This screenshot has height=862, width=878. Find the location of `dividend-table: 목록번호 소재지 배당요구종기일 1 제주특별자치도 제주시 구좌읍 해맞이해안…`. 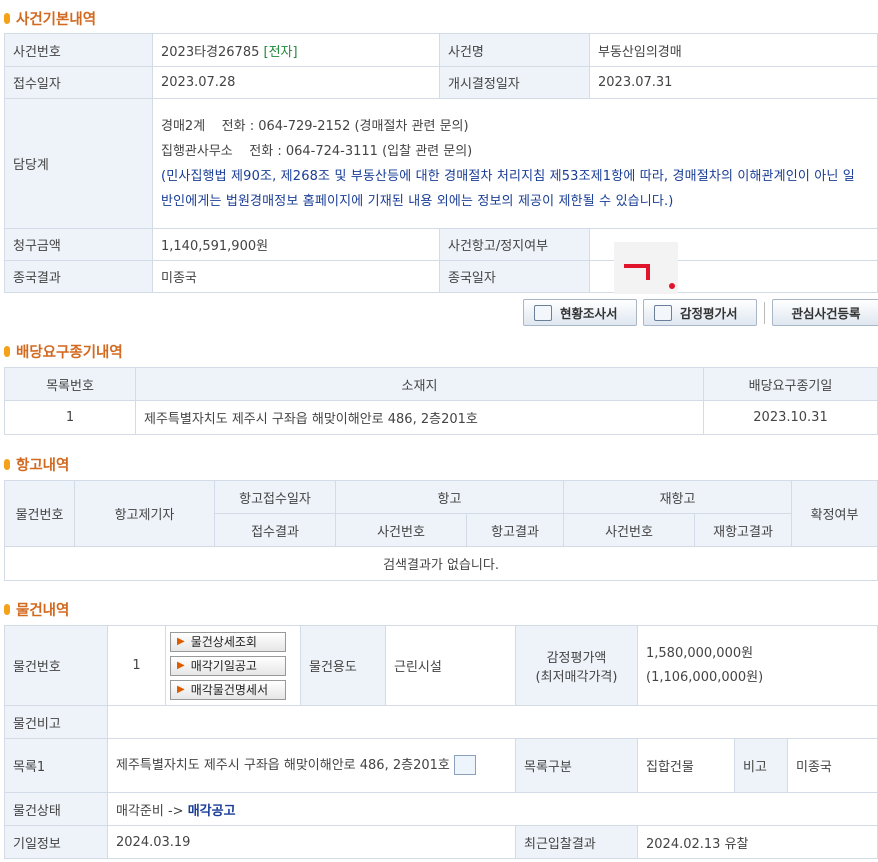

dividend-table: 목록번호 소재지 배당요구종기일 1 제주특별자치도 제주시 구좌읍 해맞이해안… is located at coordinates (441, 401).